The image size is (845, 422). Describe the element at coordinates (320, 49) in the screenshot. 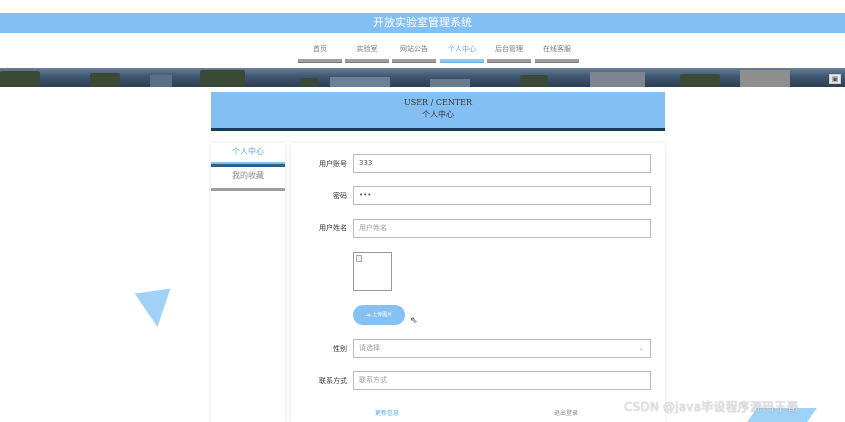

I see `nav-item-label: 首页` at that location.